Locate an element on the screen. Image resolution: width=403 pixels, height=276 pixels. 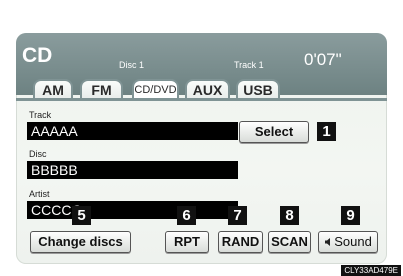
callout-5: 5 is located at coordinates (81, 215).